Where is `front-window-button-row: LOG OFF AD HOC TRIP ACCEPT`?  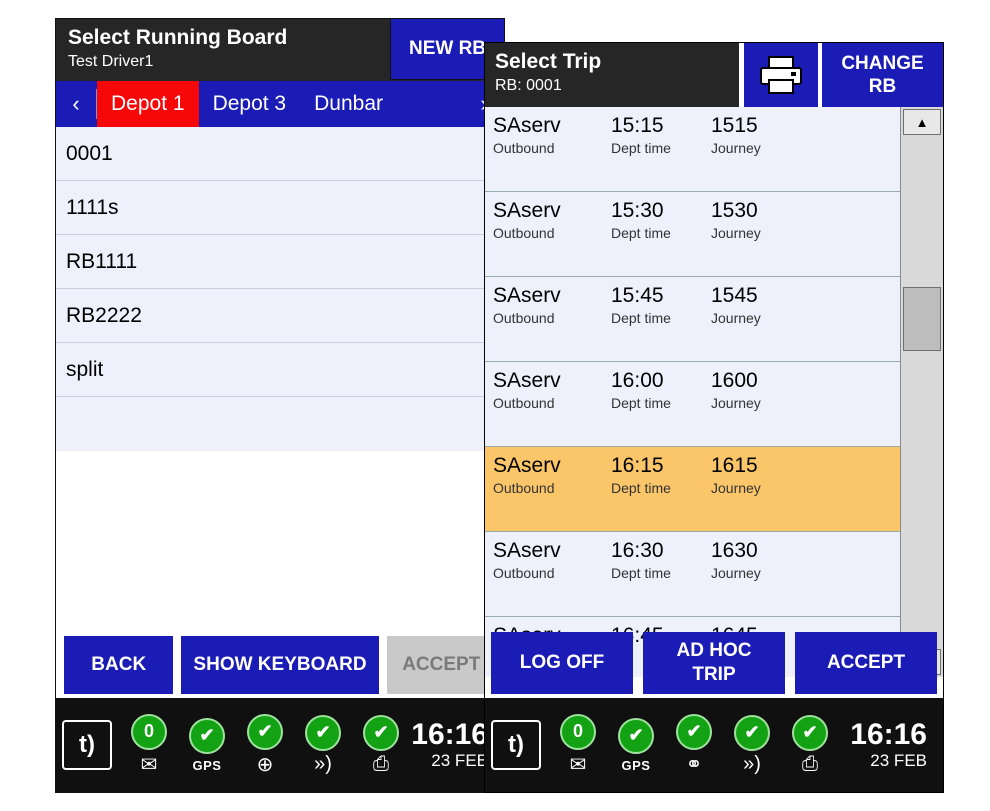 front-window-button-row: LOG OFF AD HOC TRIP ACCEPT is located at coordinates (714, 663).